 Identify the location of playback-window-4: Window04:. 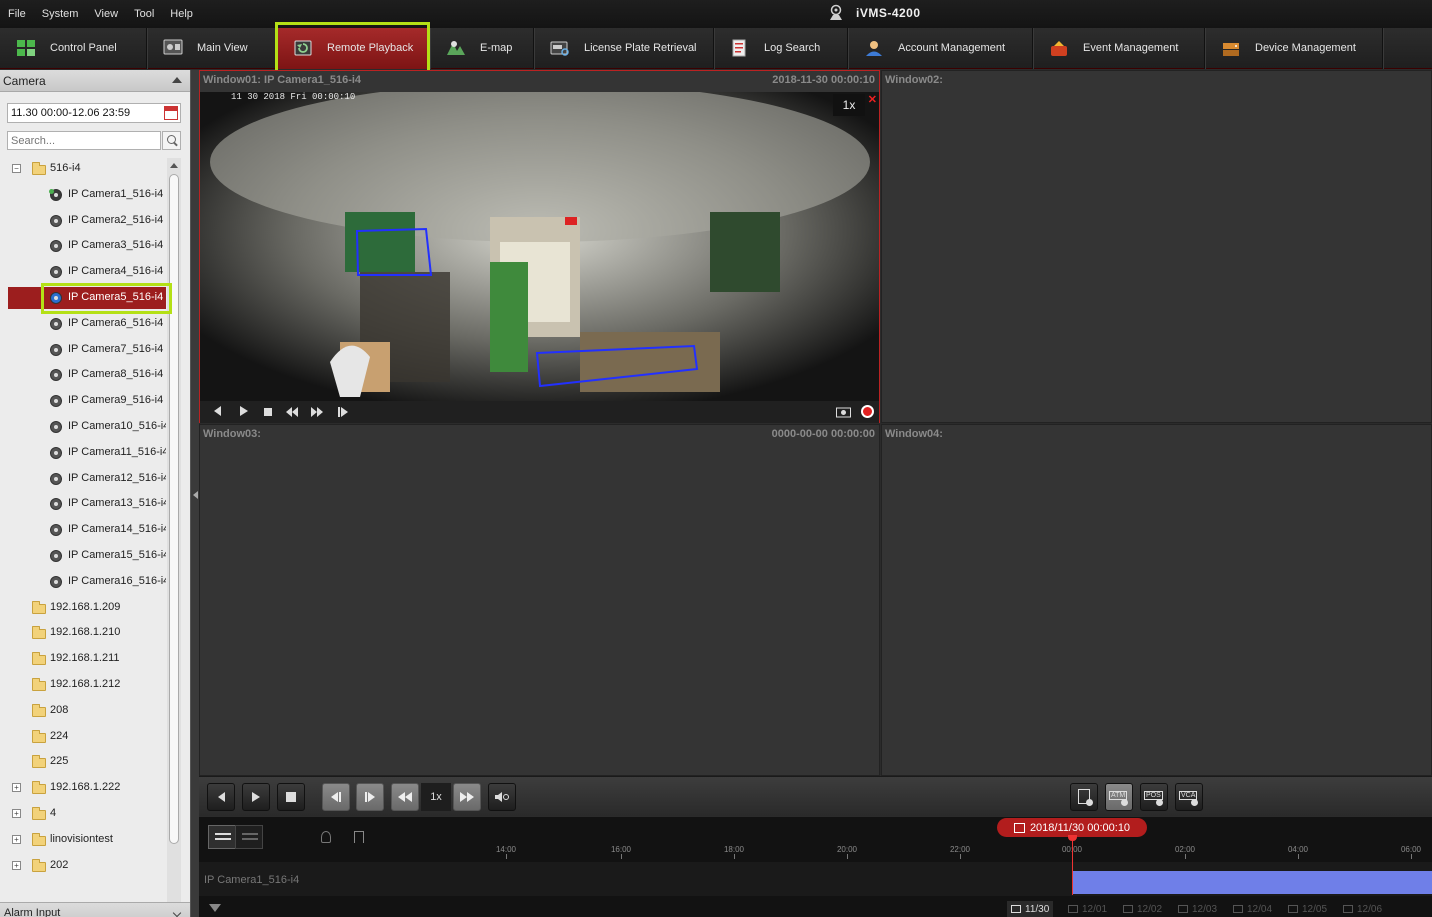
(1156, 600).